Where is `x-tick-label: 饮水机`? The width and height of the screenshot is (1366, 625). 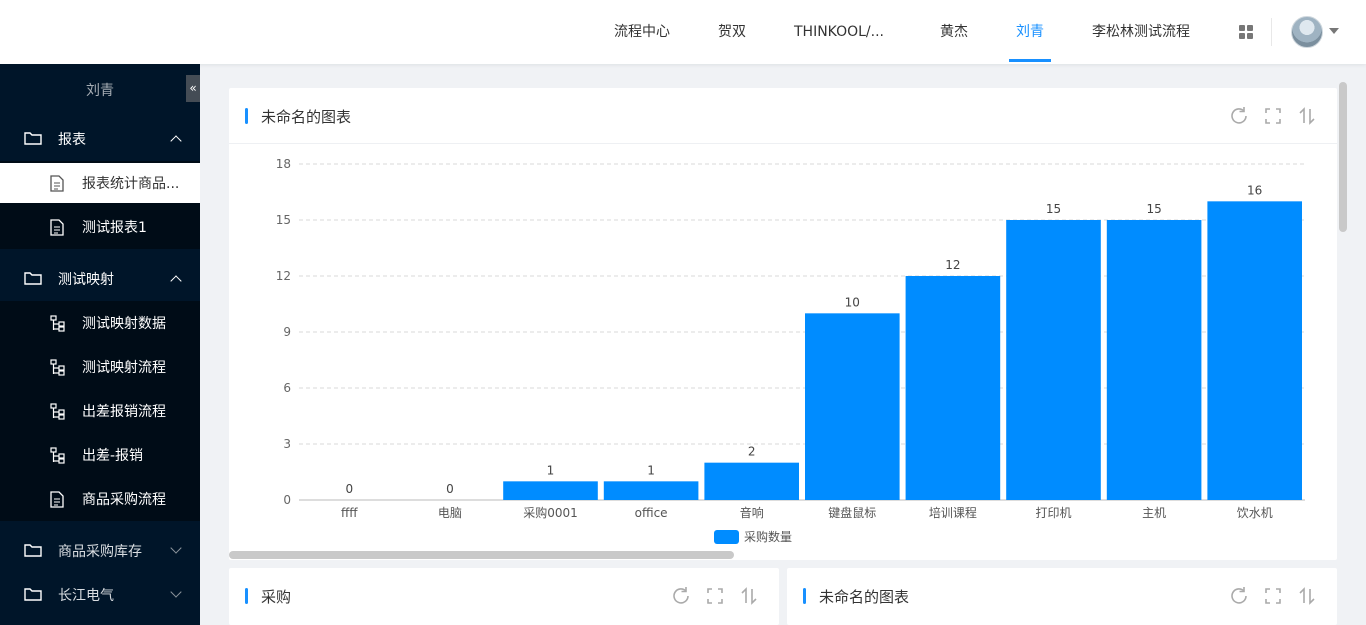
x-tick-label: 饮水机 is located at coordinates (1255, 513).